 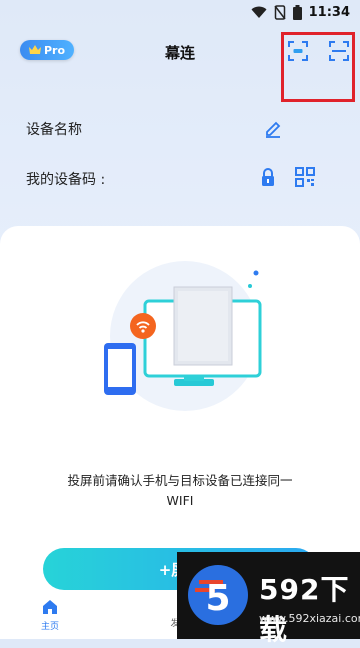 I want to click on lock-icon, so click(x=268, y=177).